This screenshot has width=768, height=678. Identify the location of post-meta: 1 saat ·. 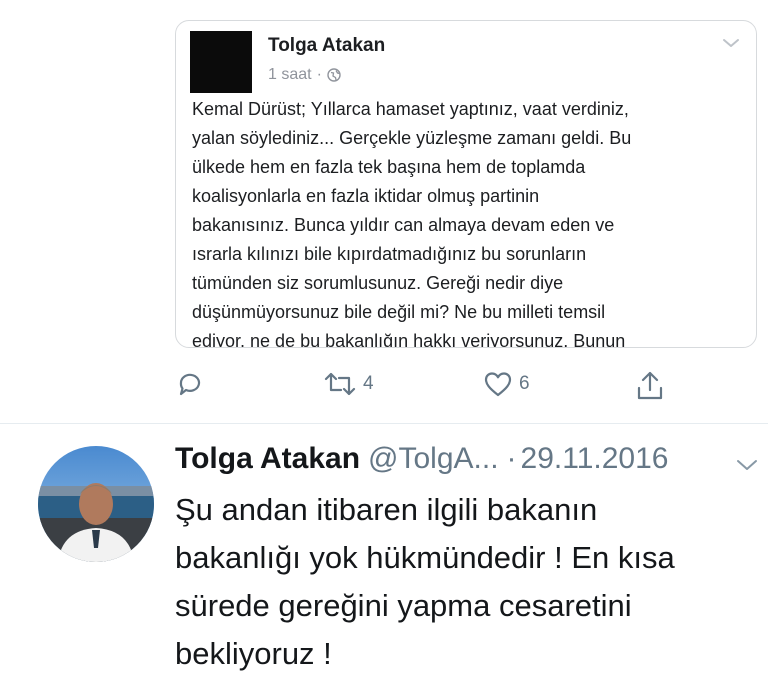
(304, 75).